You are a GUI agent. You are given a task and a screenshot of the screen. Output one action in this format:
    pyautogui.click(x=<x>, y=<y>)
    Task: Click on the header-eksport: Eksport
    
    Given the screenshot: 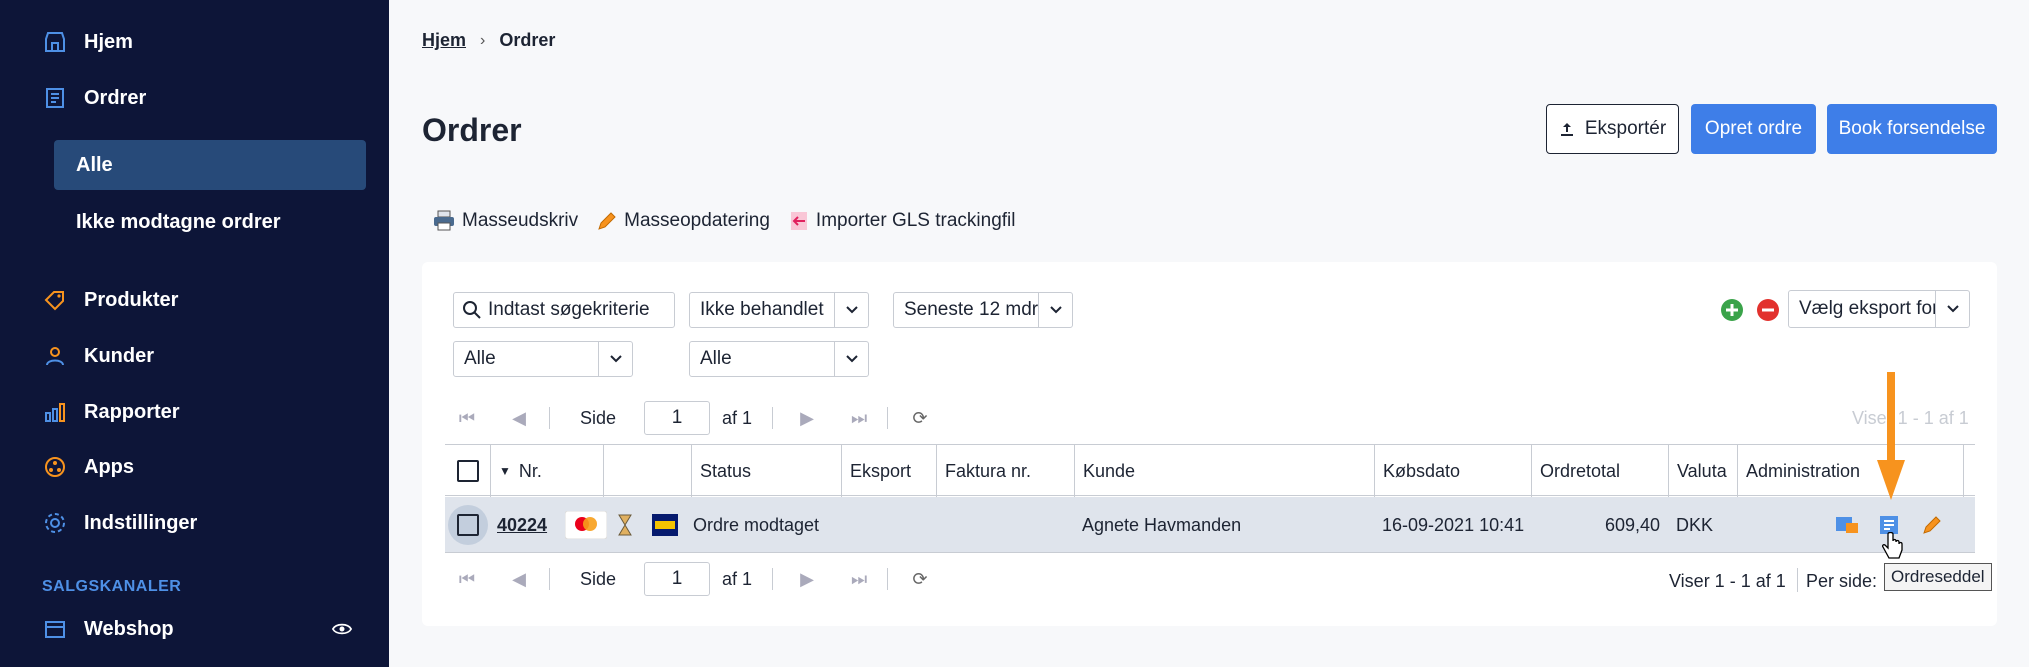 What is the action you would take?
    pyautogui.click(x=889, y=471)
    